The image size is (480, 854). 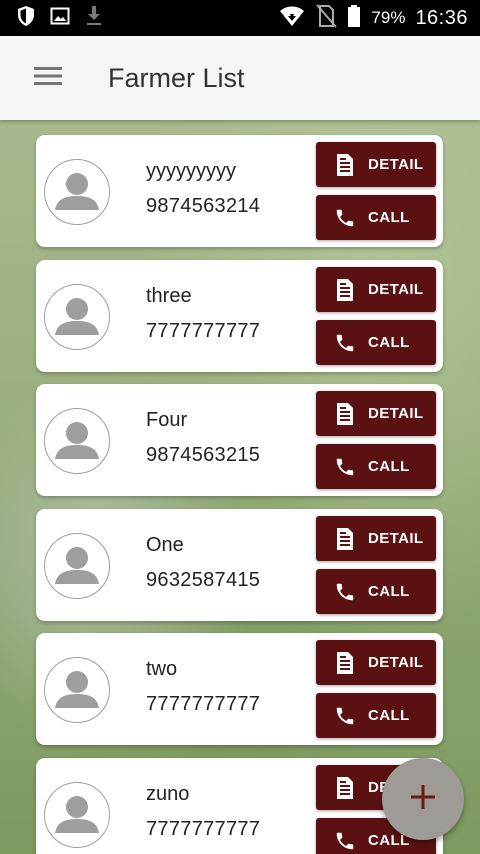 I want to click on hamburger-menu-icon, so click(x=48, y=78).